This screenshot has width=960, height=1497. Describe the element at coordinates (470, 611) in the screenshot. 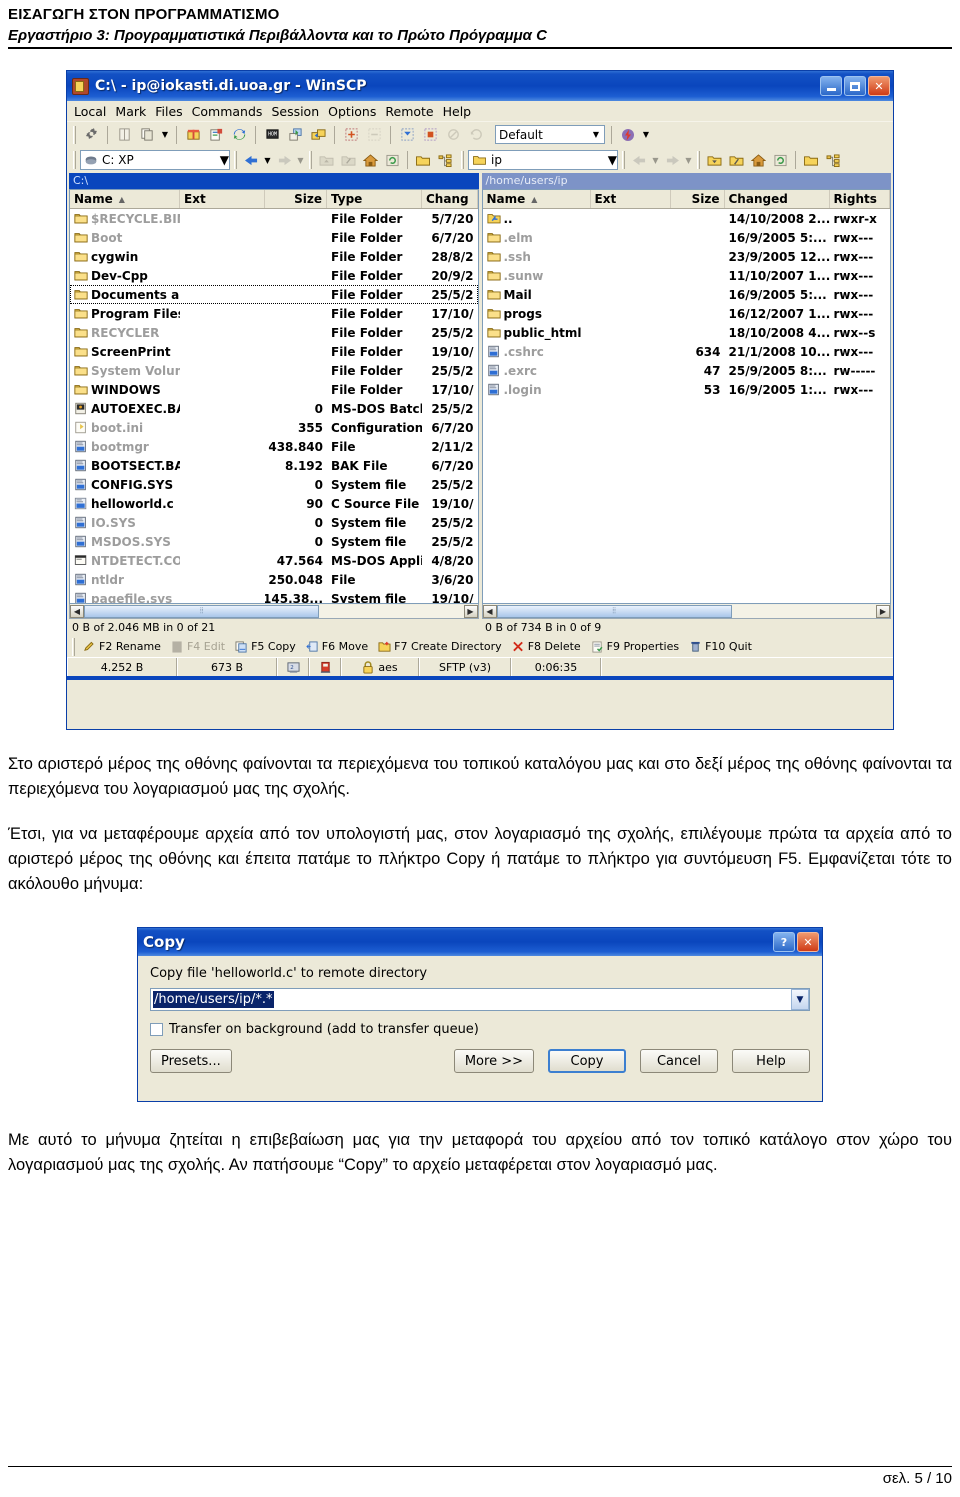

I see `local-scroll-right-icon: ▶` at that location.